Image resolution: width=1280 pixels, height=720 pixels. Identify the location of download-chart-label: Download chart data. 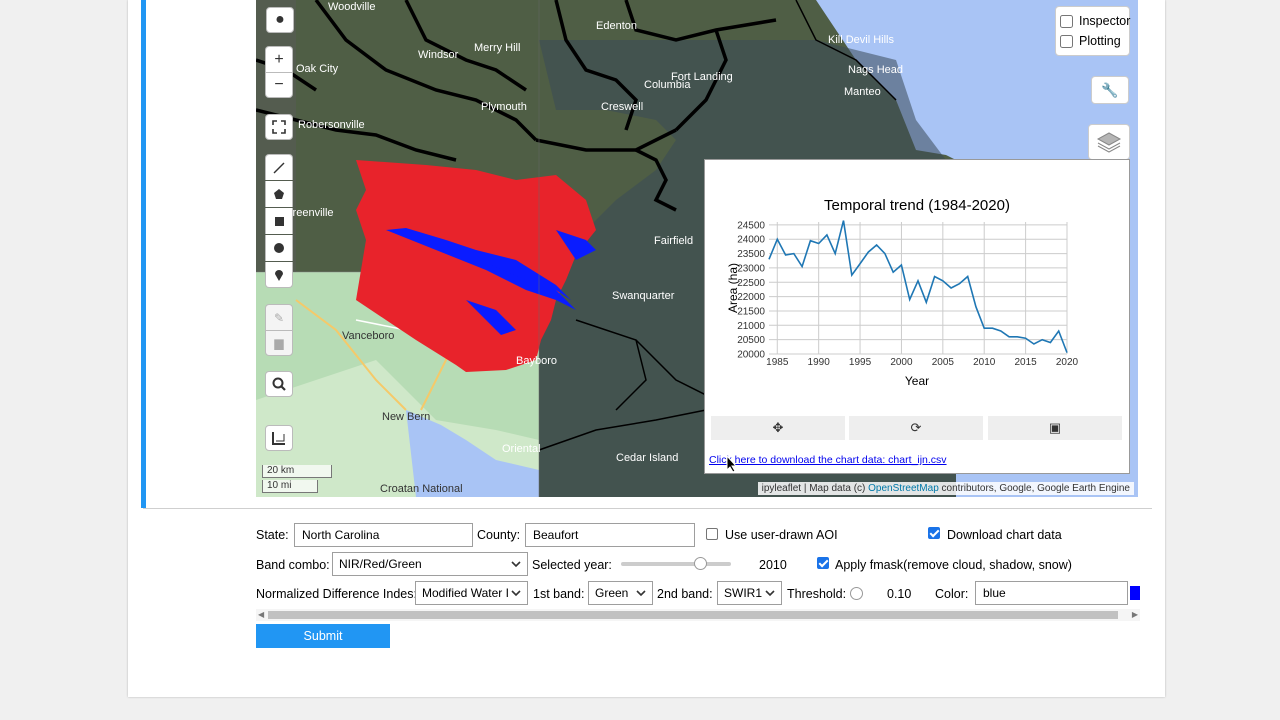
(1004, 535).